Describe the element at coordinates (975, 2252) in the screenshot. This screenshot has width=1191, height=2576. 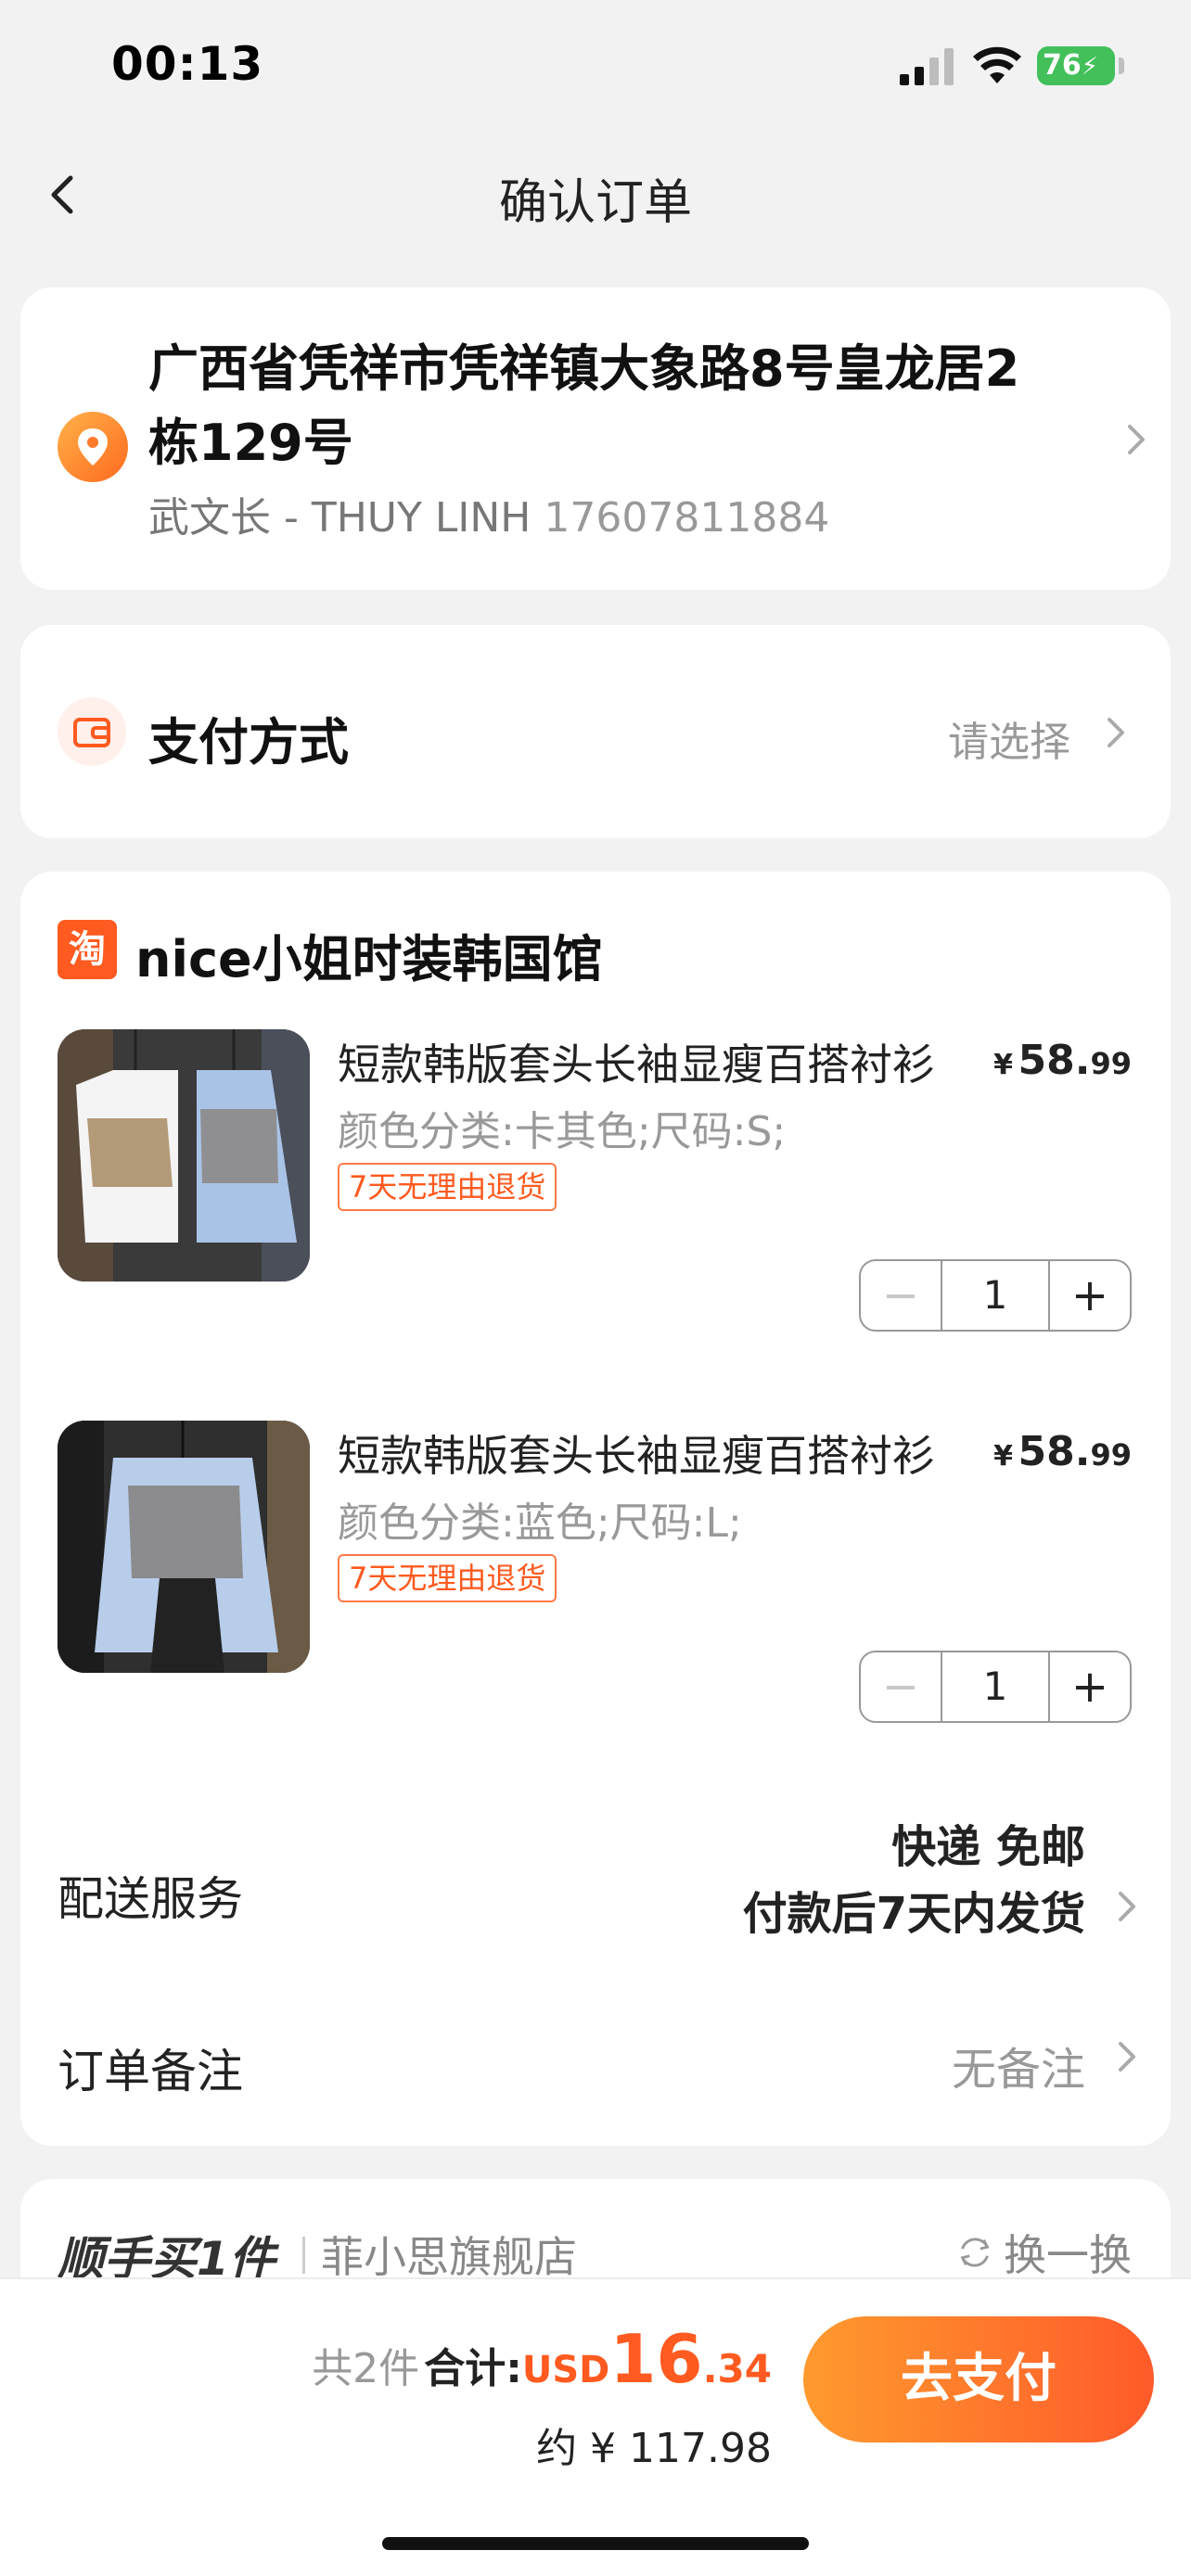
I see `refresh-icon` at that location.